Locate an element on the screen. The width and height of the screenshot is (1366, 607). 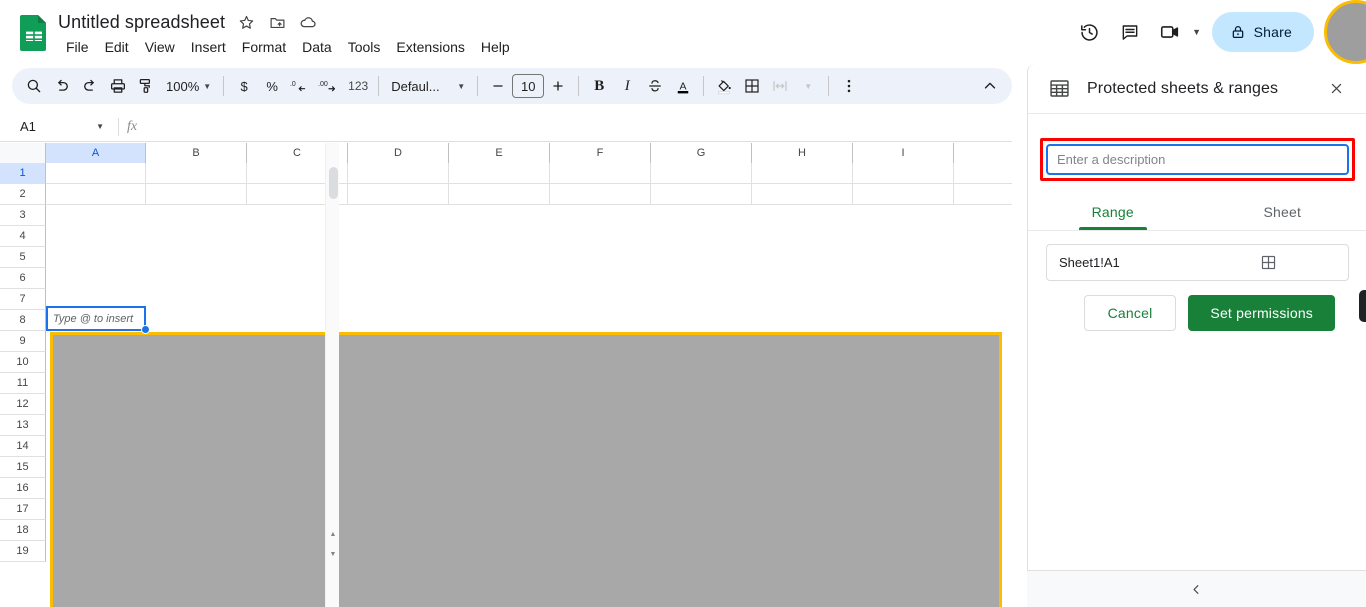
increase-font-size-button is located at coordinates (558, 86).